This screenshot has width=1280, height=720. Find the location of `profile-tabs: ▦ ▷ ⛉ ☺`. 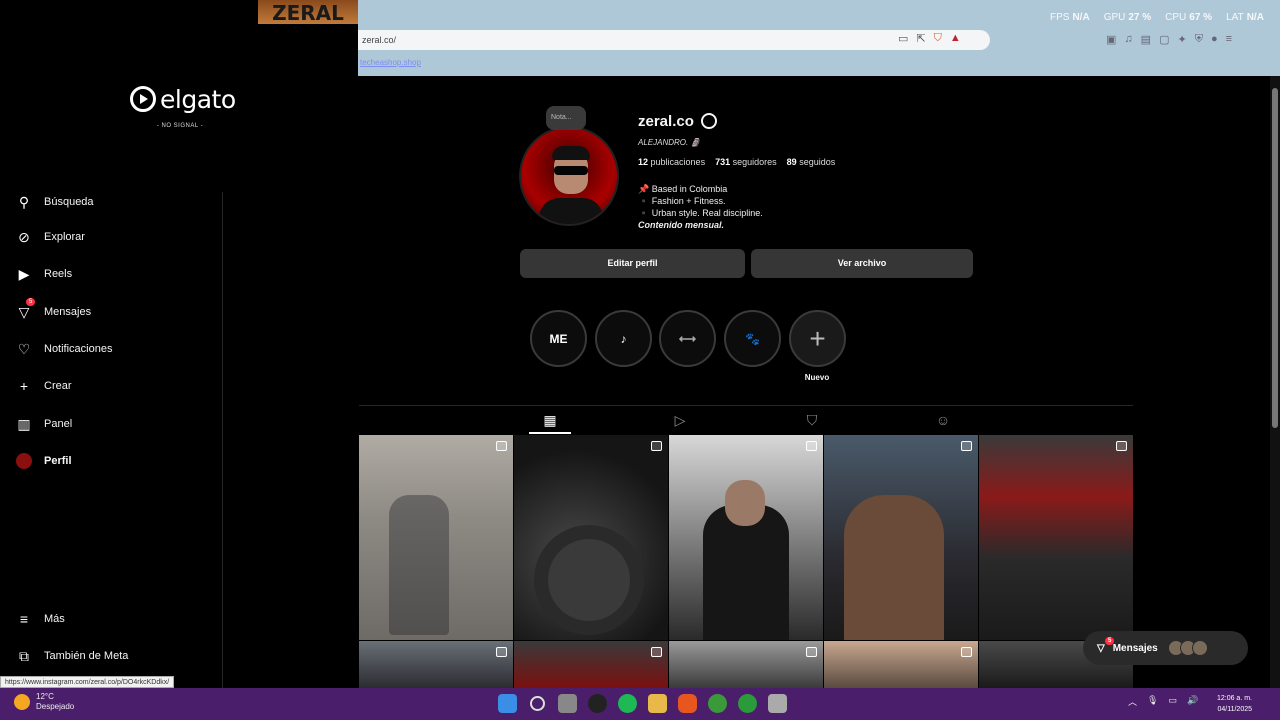

profile-tabs: ▦ ▷ ⛉ ☺ is located at coordinates (746, 420).